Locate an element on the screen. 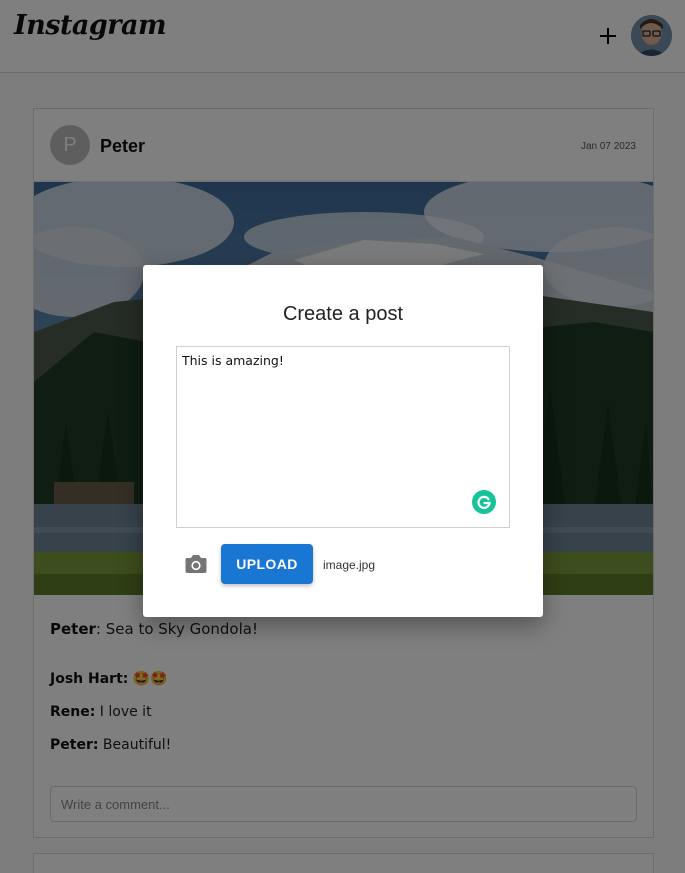 The width and height of the screenshot is (685, 873). grammarly-icon is located at coordinates (484, 502).